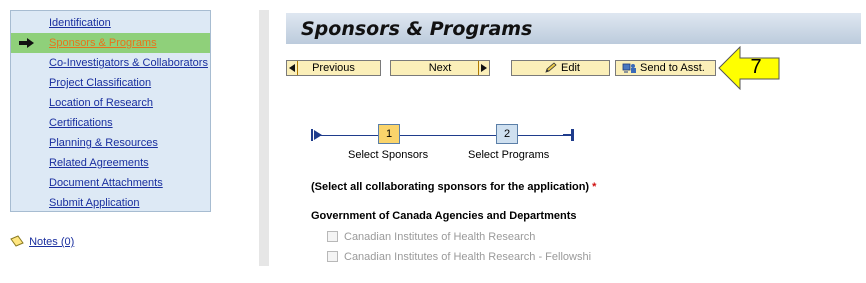  Describe the element at coordinates (509, 155) in the screenshot. I see `wizard-step-2-label: Select Programs` at that location.